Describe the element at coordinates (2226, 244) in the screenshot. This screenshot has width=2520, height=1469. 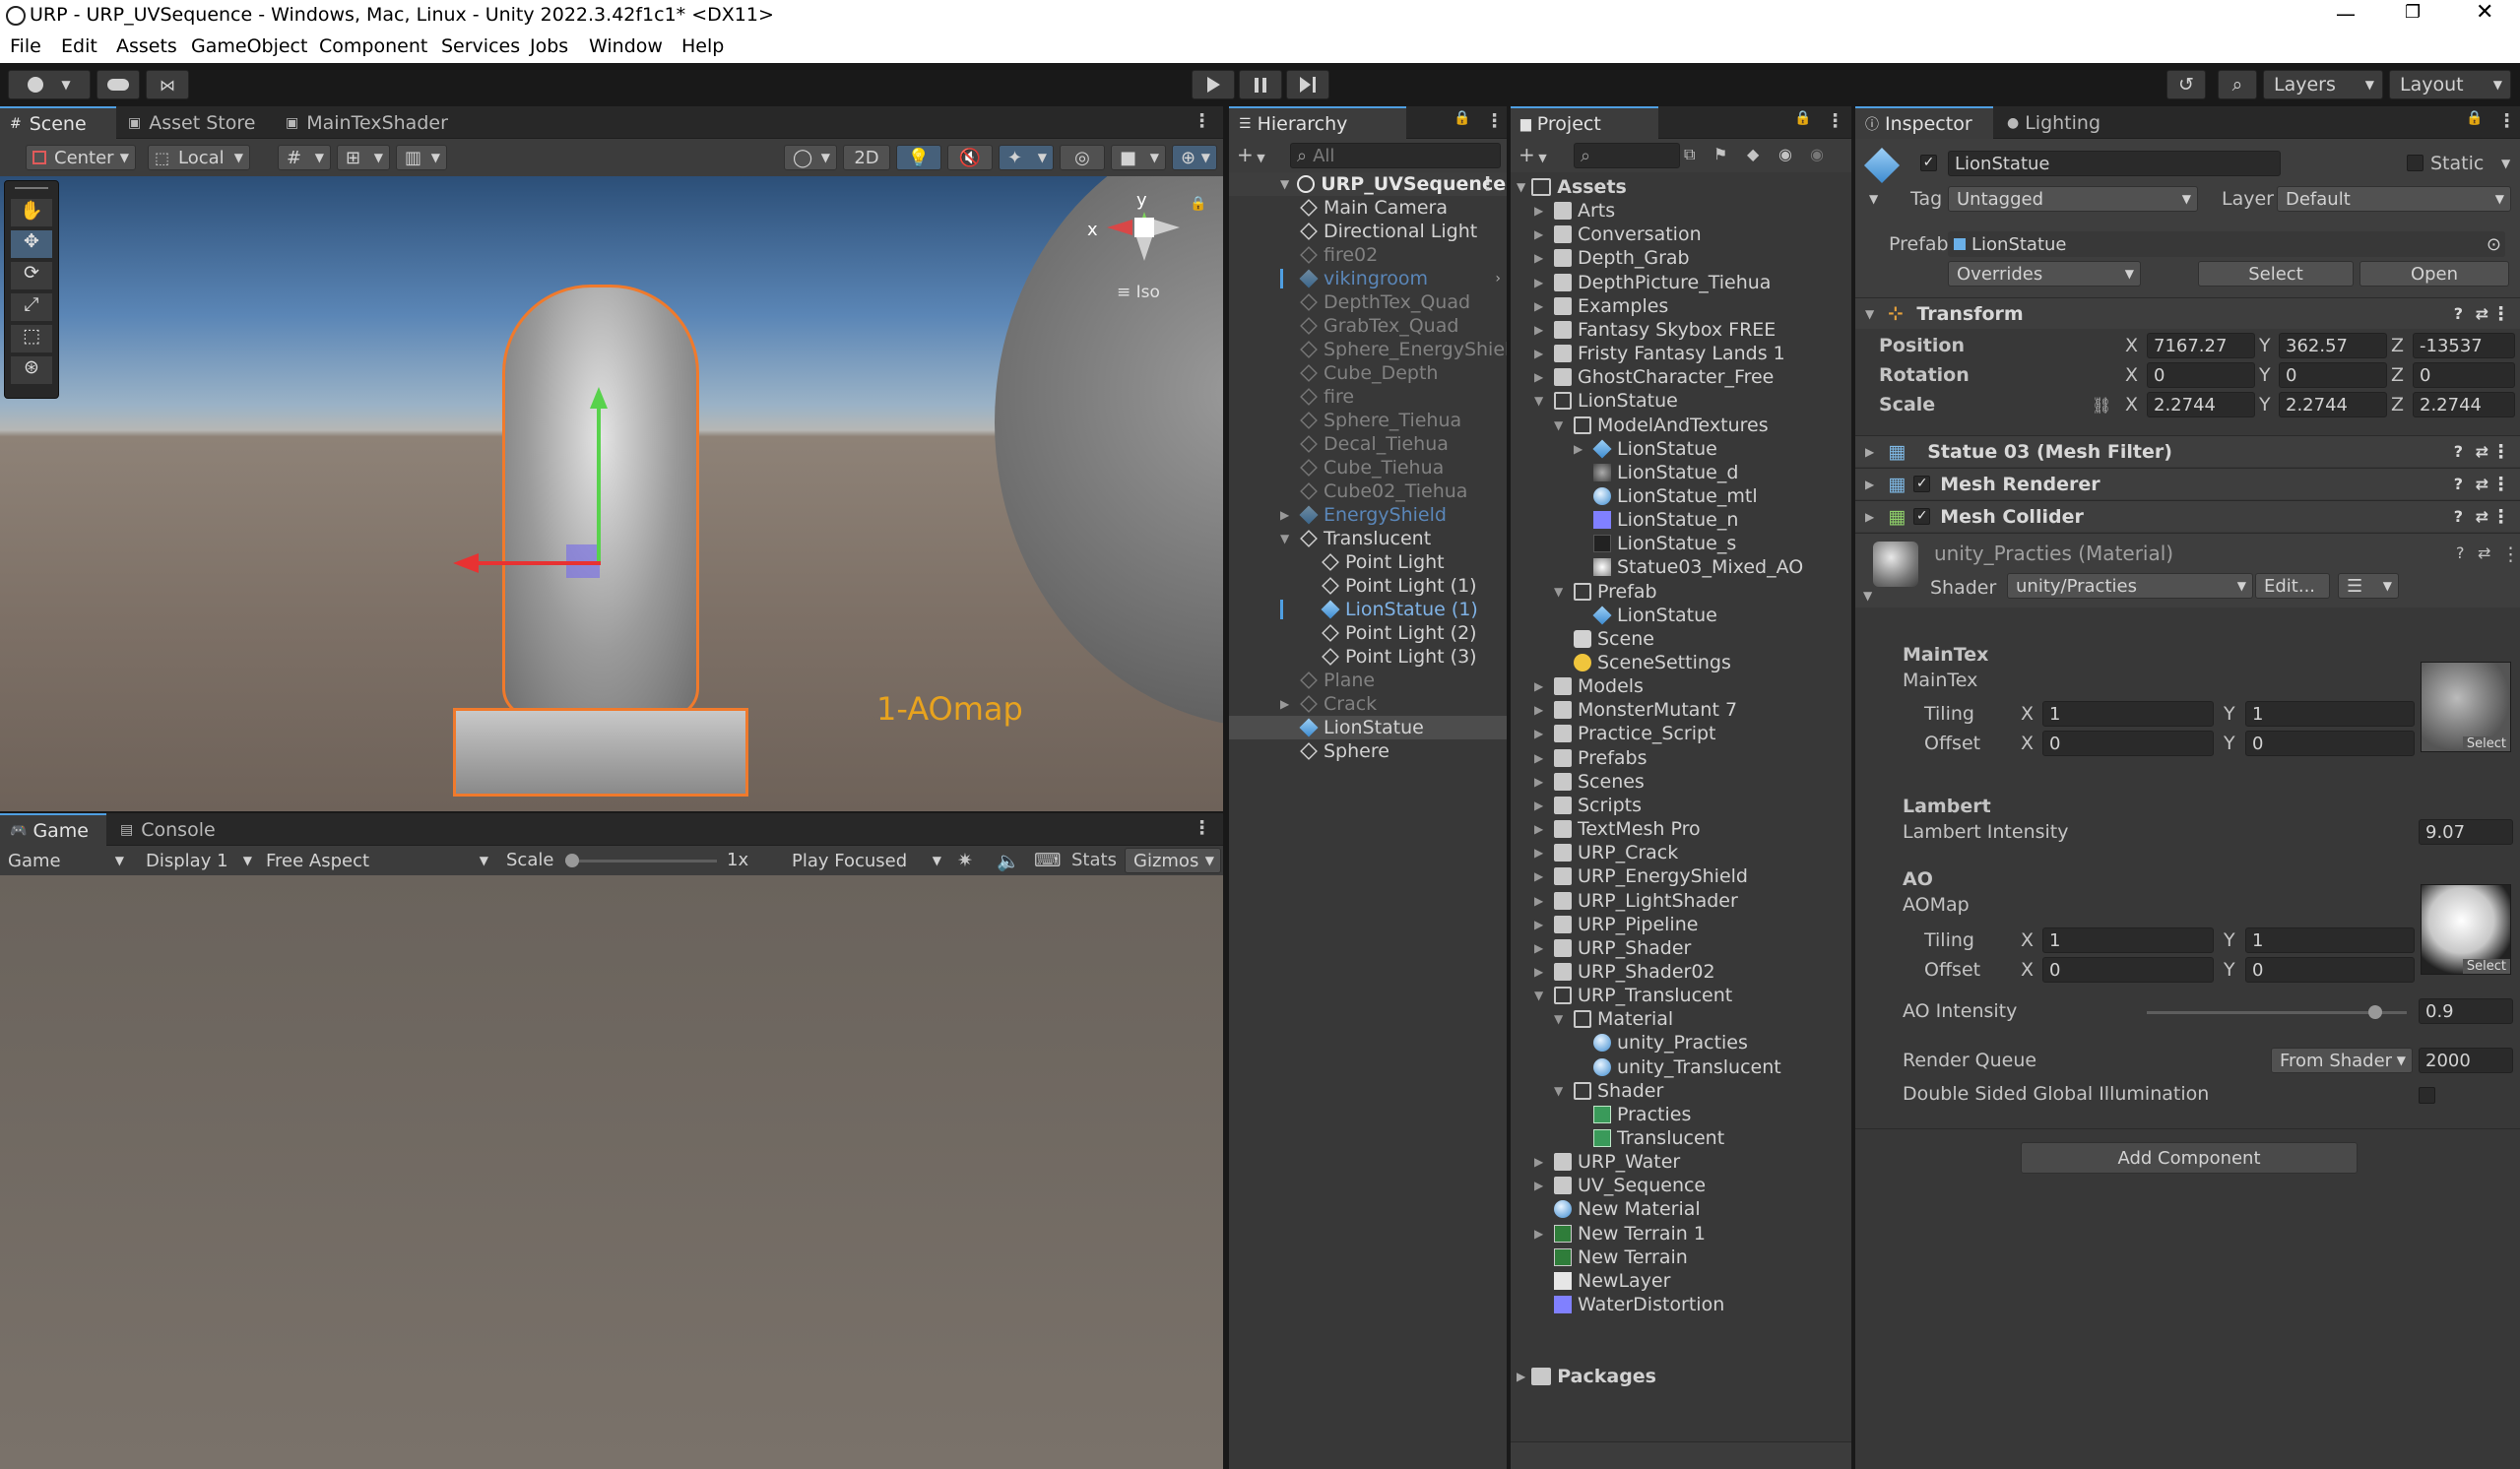
I see `prefab-field: LionStatue ⊙` at that location.